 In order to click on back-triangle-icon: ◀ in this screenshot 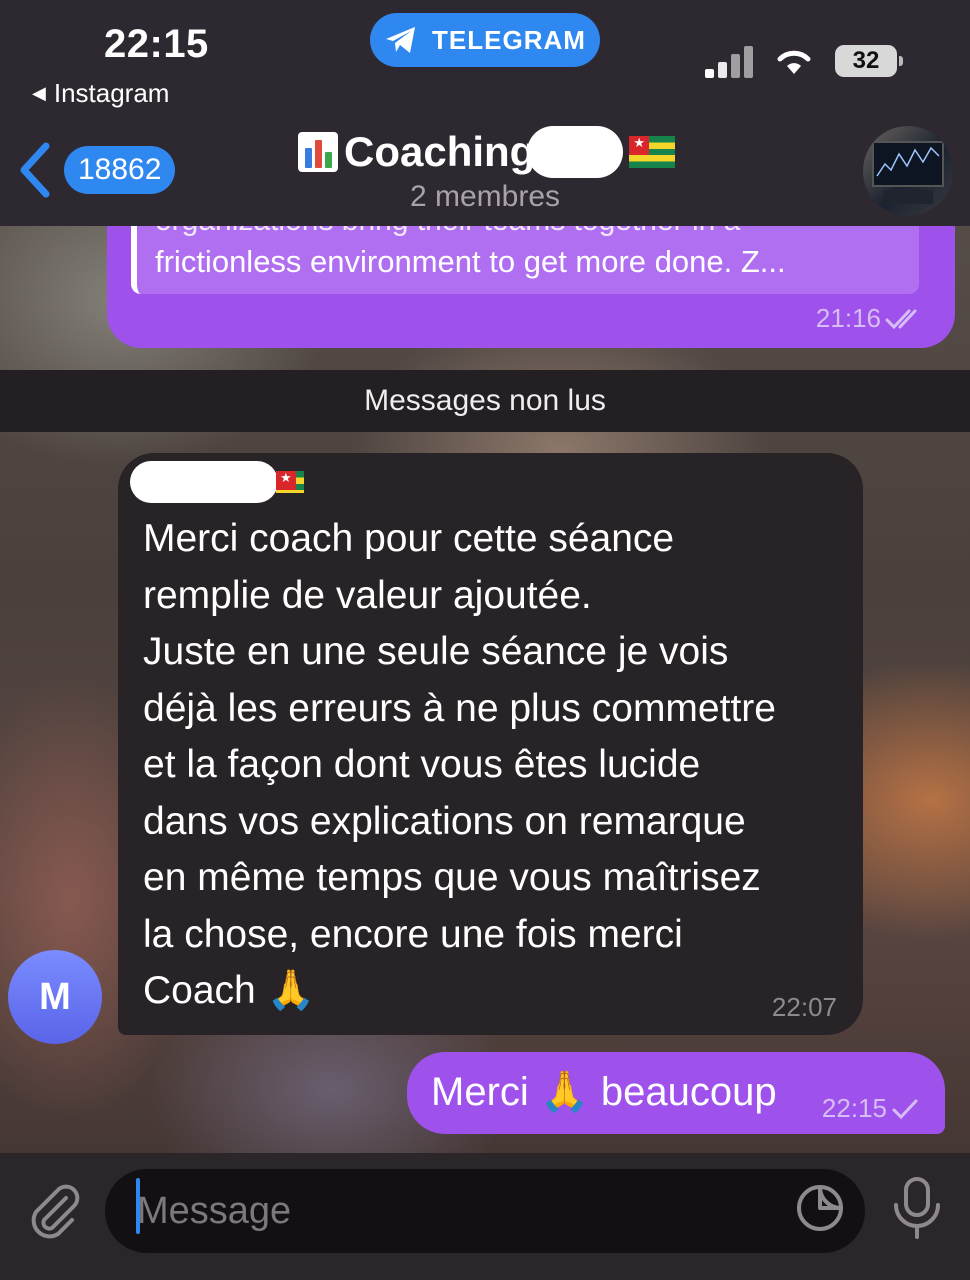, I will do `click(39, 93)`.